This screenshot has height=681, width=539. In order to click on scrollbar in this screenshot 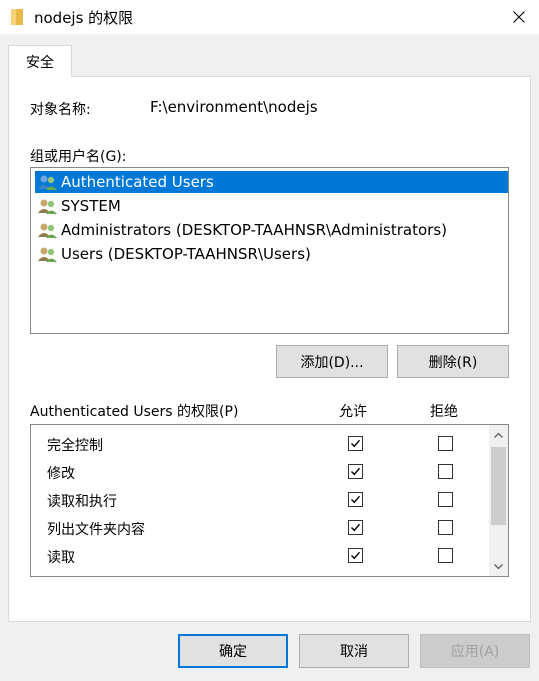, I will do `click(498, 500)`.